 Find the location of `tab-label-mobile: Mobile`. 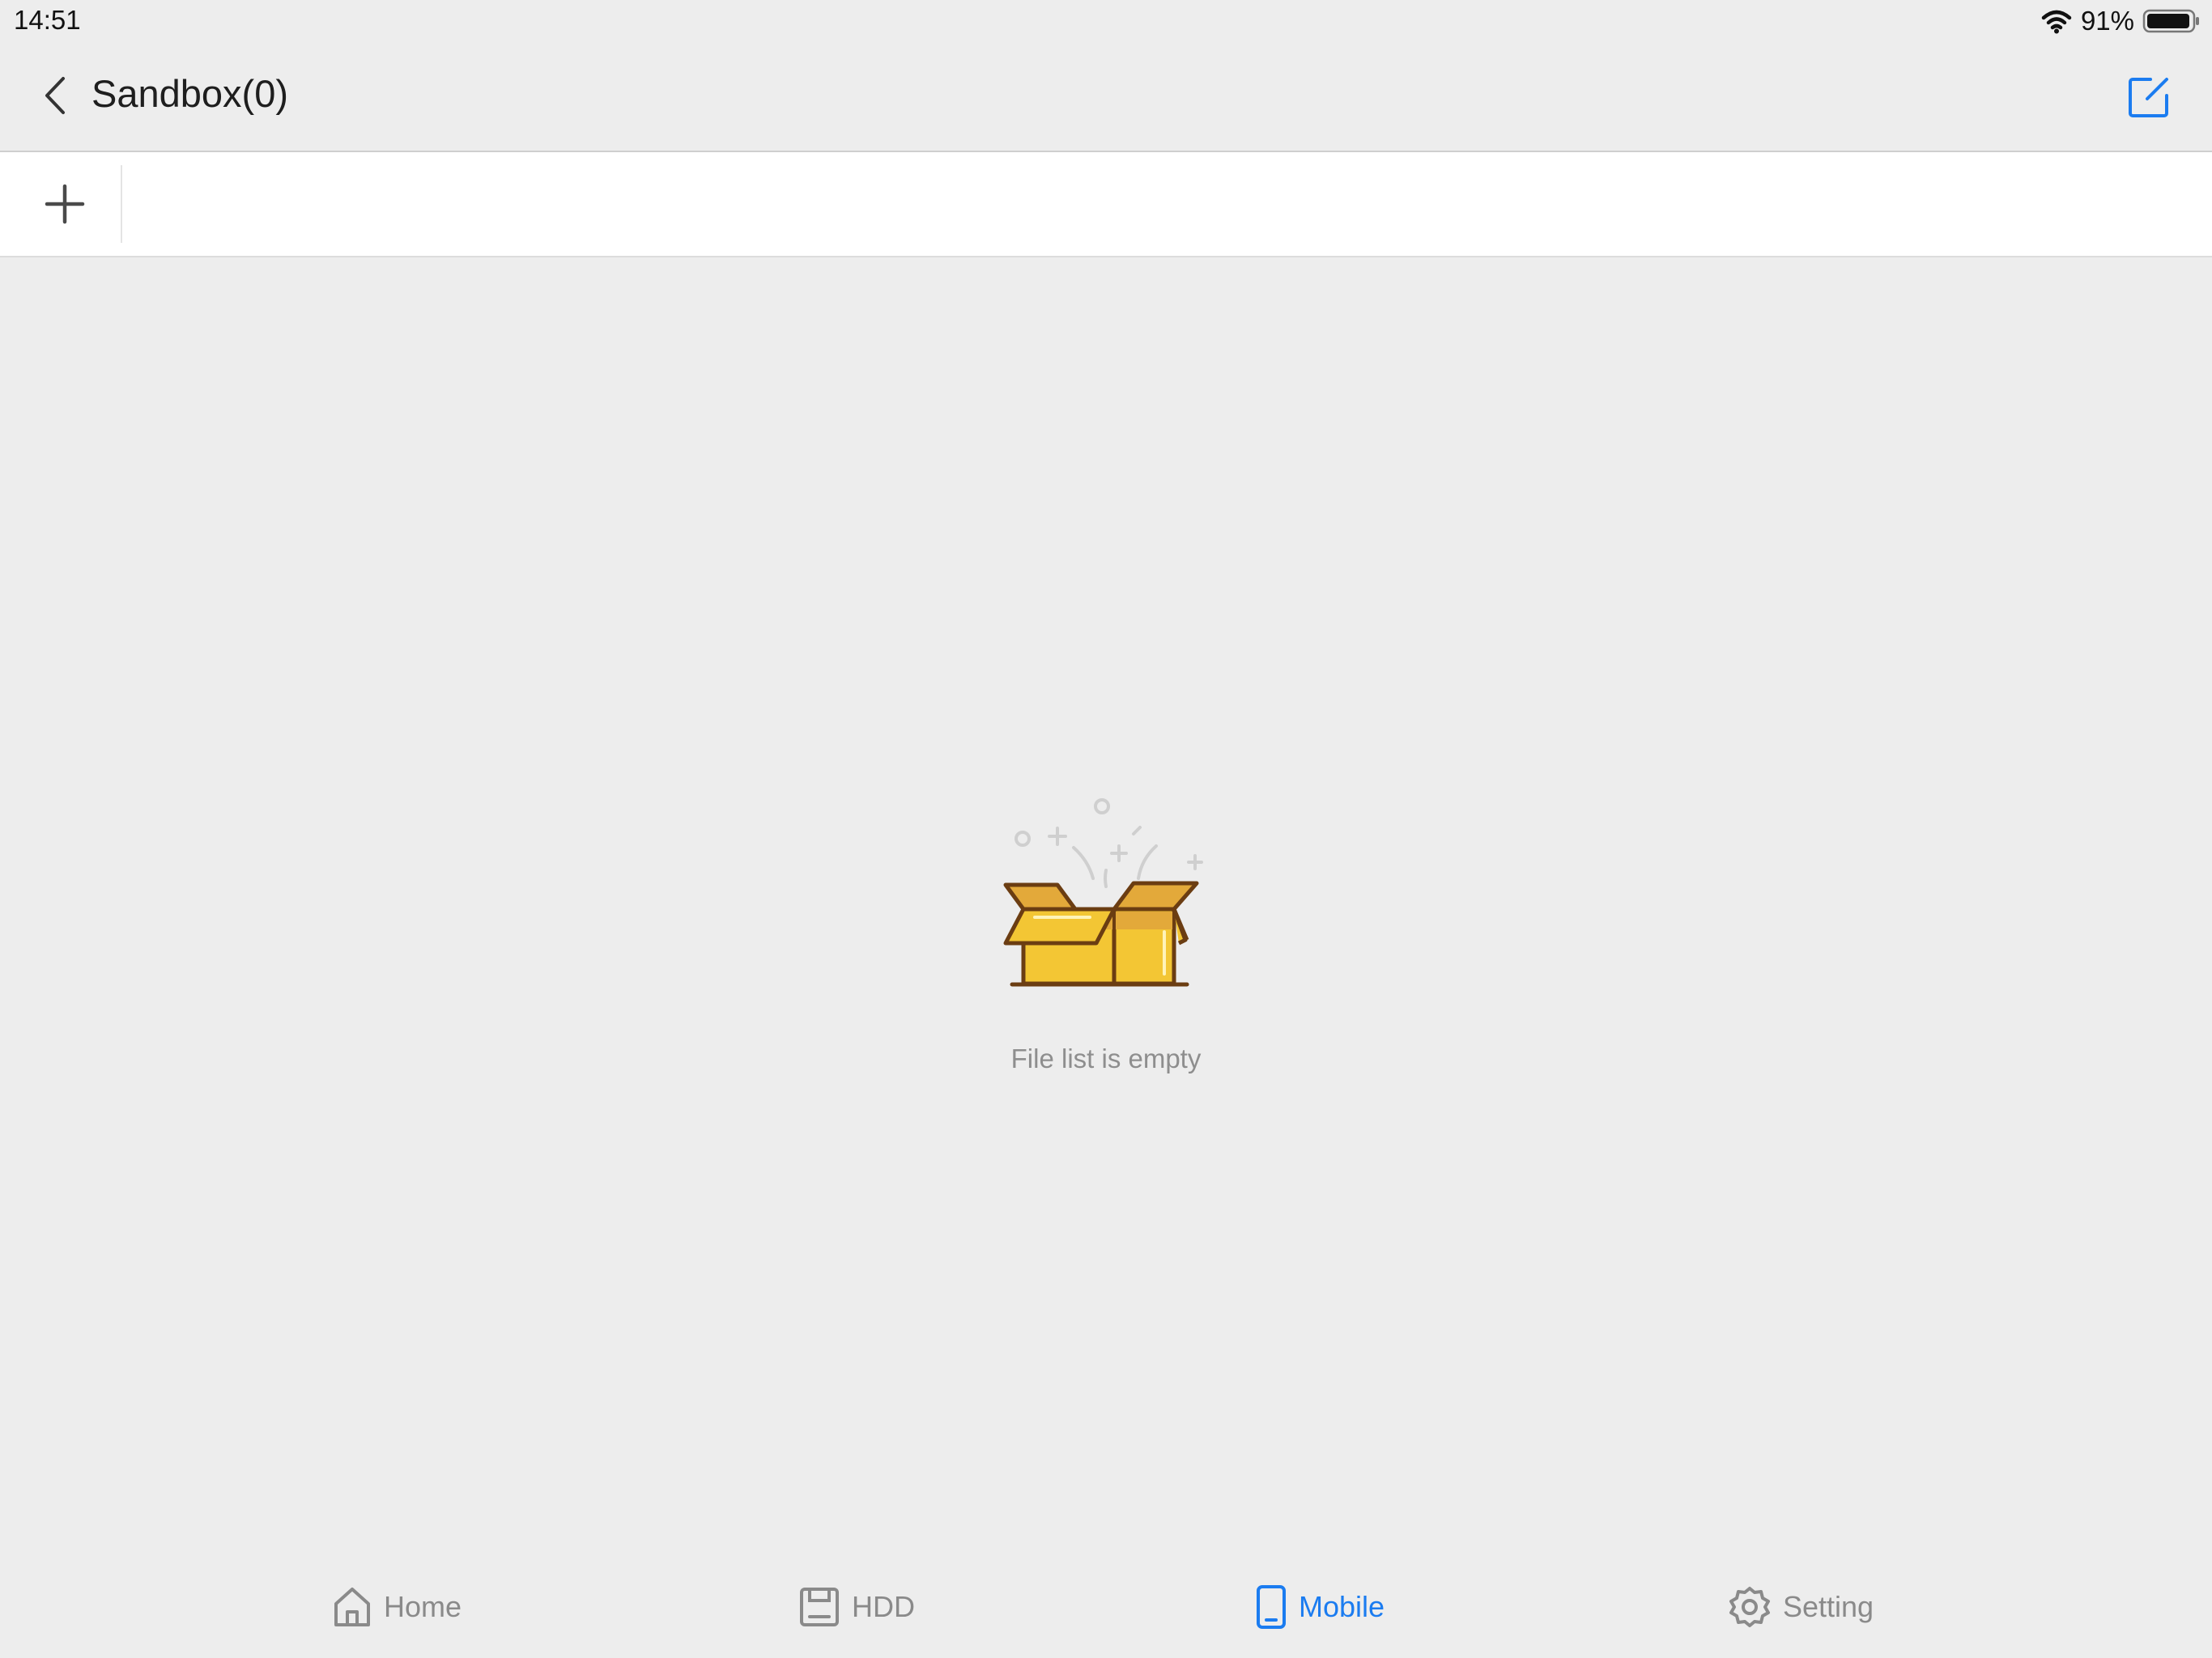

tab-label-mobile: Mobile is located at coordinates (1342, 1606).